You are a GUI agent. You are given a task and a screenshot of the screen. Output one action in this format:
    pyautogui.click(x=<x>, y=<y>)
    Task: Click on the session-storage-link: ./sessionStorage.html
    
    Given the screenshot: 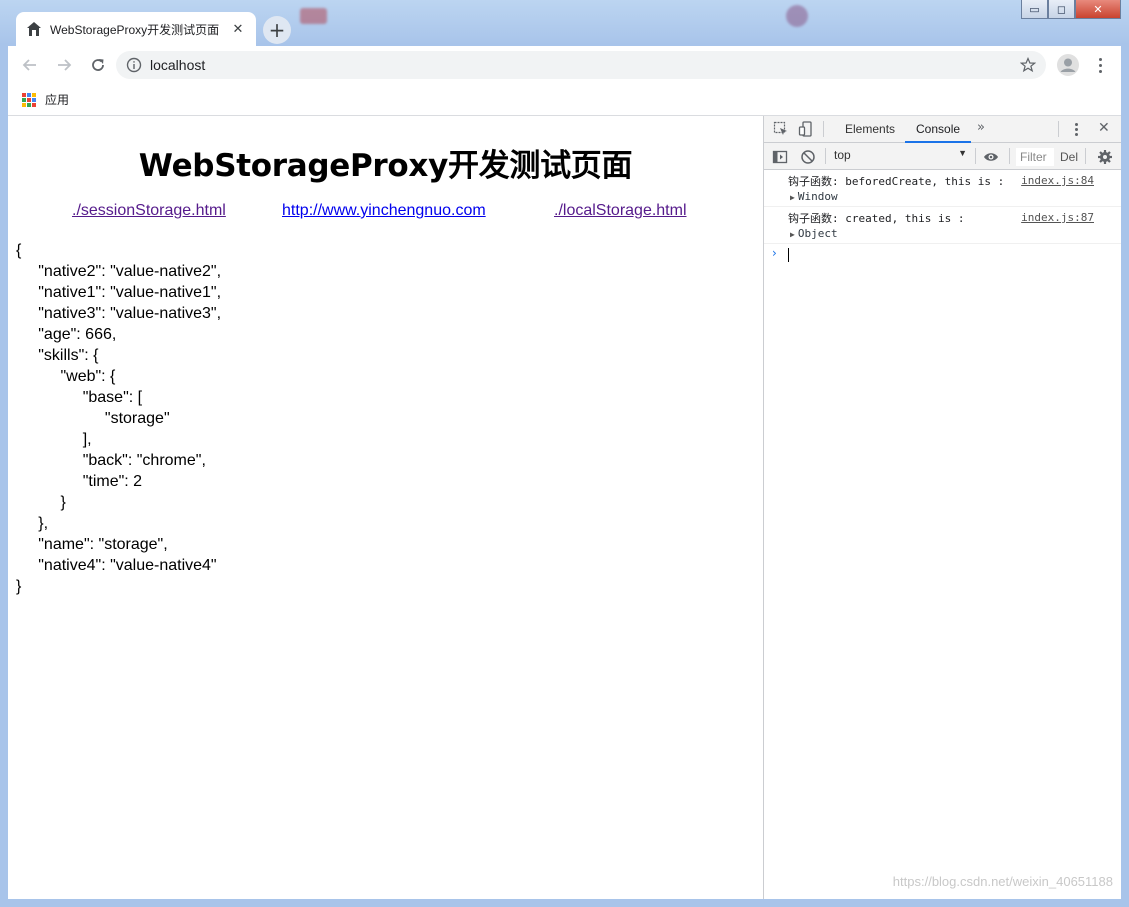 What is the action you would take?
    pyautogui.click(x=149, y=211)
    